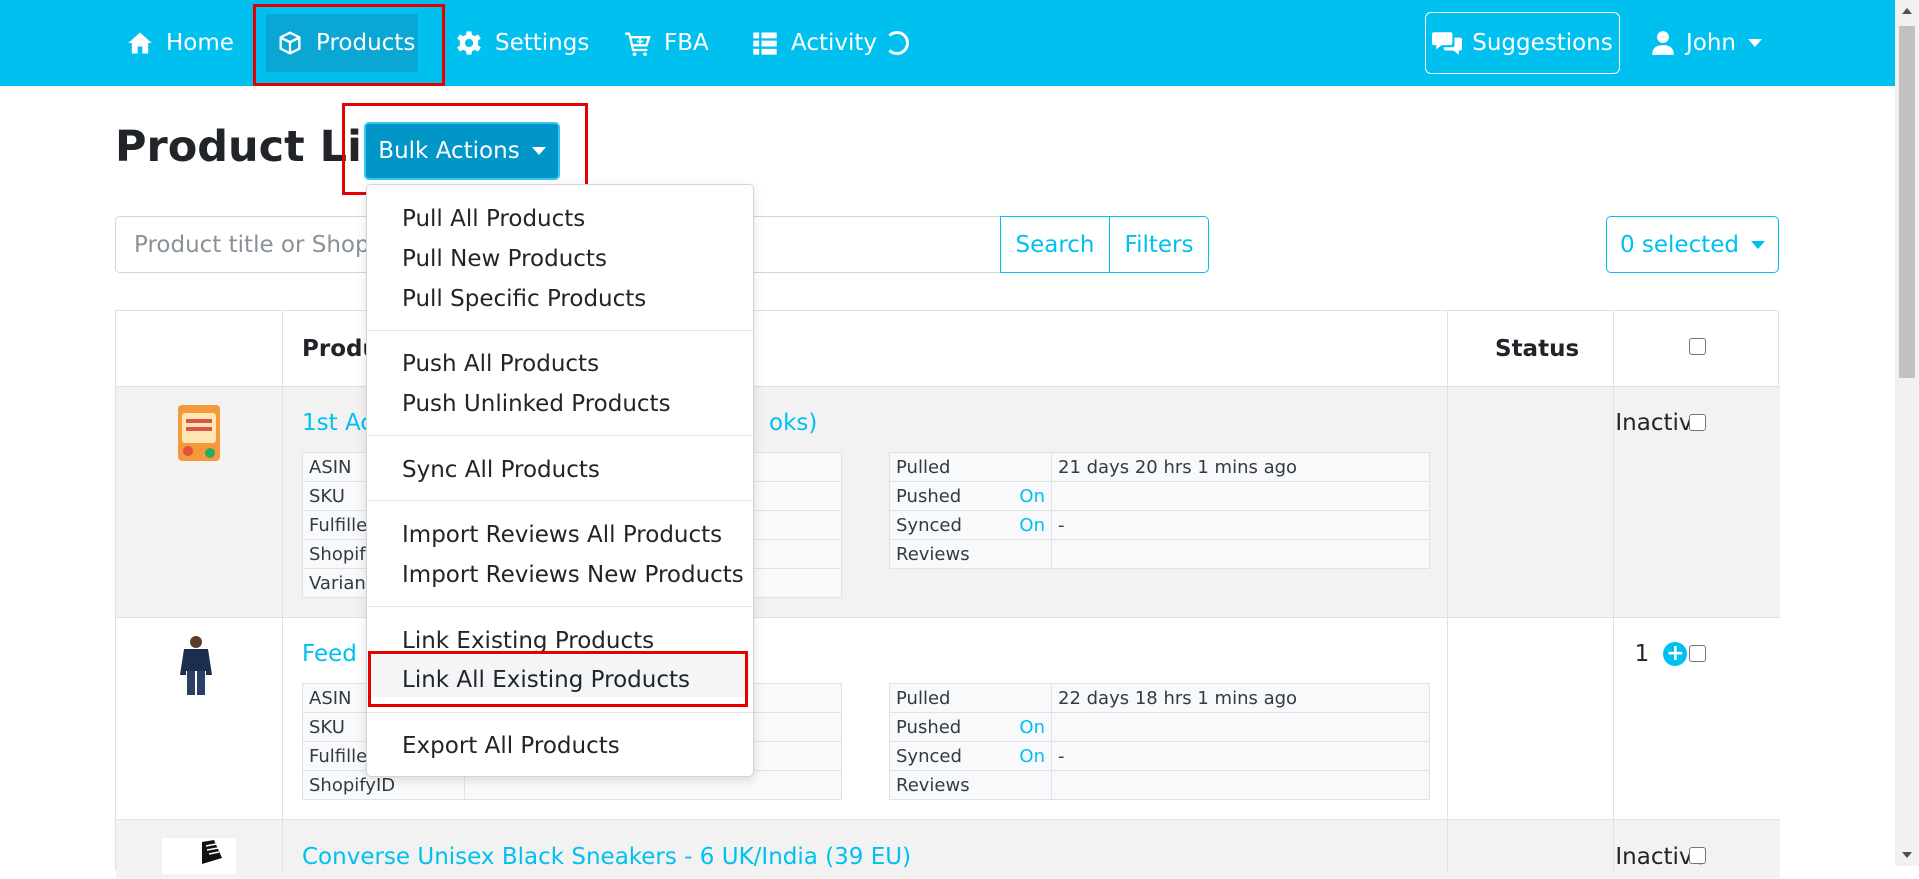 The width and height of the screenshot is (1919, 879). Describe the element at coordinates (1178, 698) in the screenshot. I see `pulled-value: 22 days 18 hrs 1 mins ago` at that location.